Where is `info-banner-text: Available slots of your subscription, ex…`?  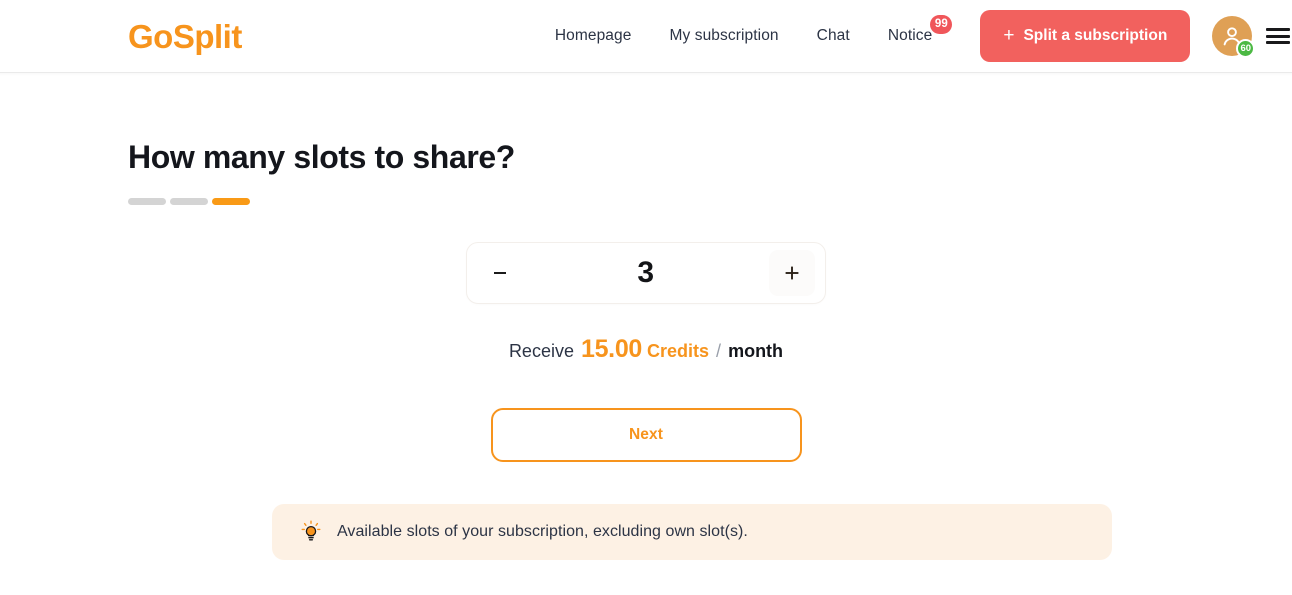
info-banner-text: Available slots of your subscription, ex… is located at coordinates (542, 531).